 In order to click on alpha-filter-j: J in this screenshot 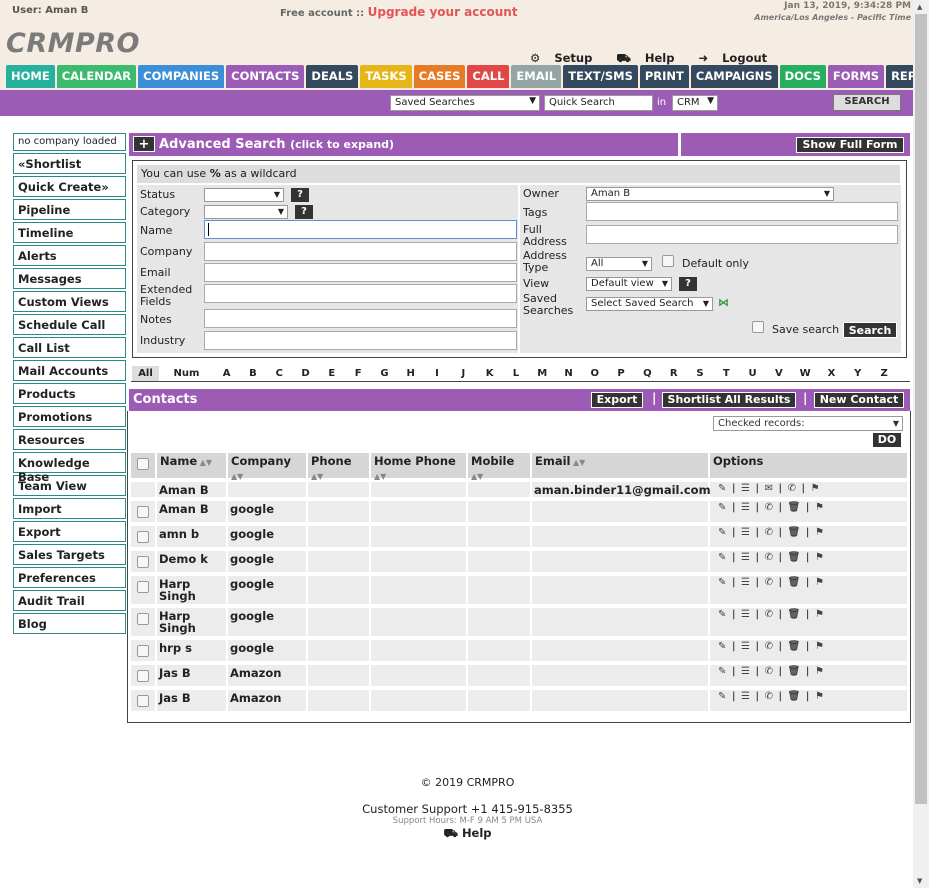, I will do `click(462, 373)`.